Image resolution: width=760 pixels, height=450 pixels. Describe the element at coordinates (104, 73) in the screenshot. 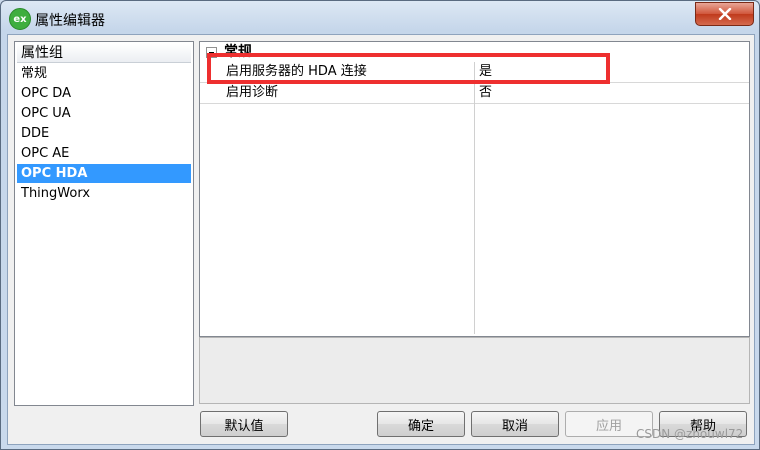

I see `group-item-general: 常规` at that location.